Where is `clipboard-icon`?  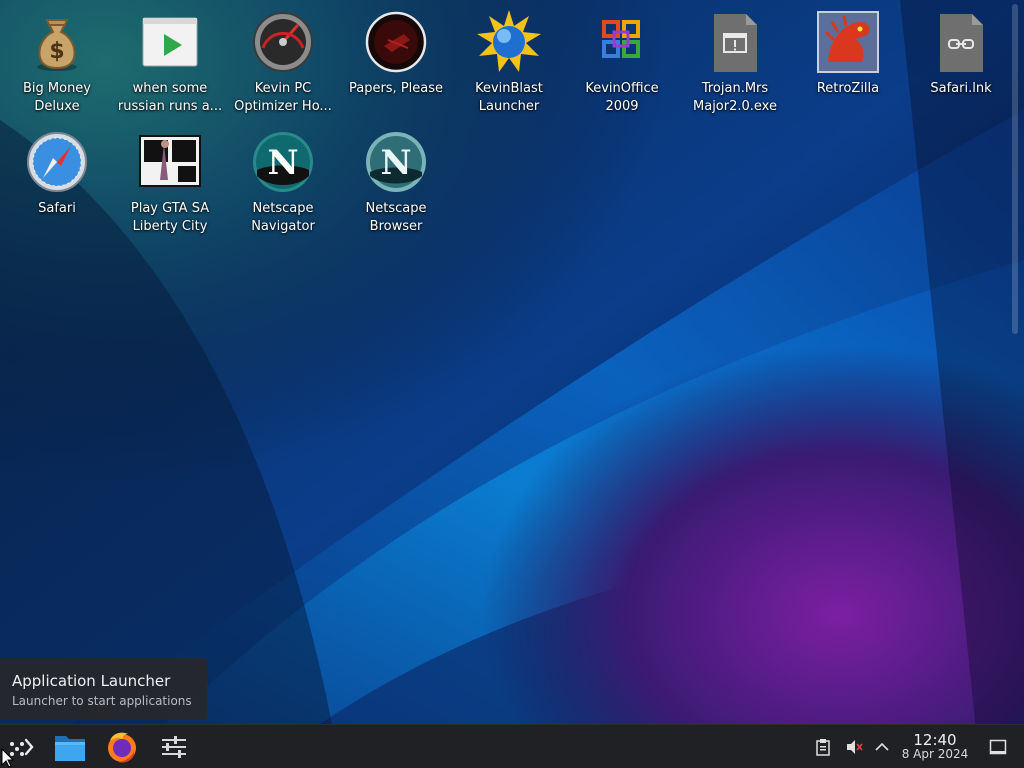 clipboard-icon is located at coordinates (823, 747).